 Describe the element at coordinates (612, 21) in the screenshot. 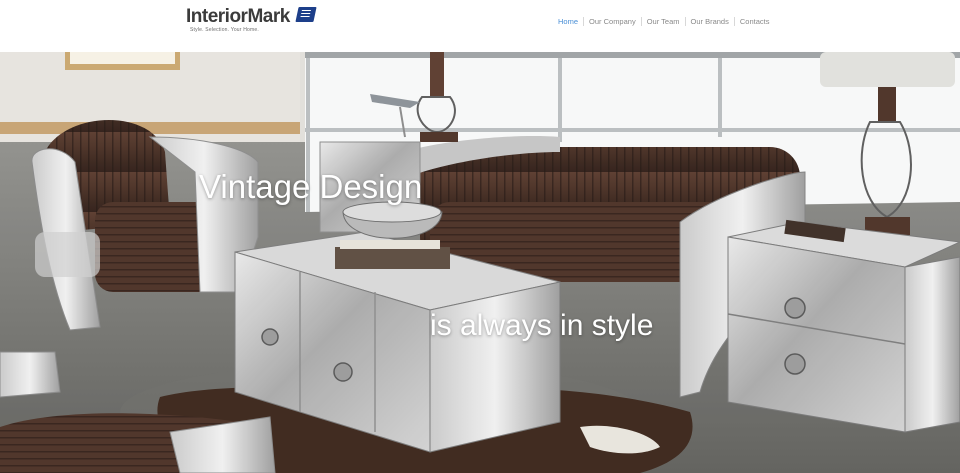

I see `nav-item-our-company: Our Company` at that location.